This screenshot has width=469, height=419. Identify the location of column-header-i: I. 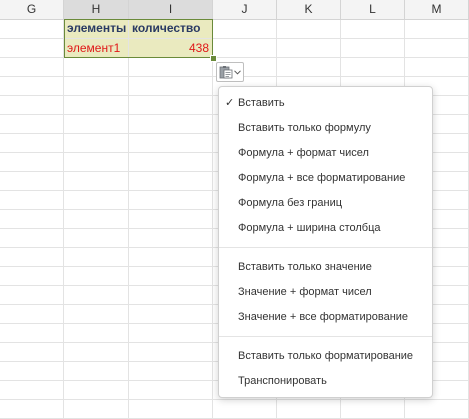
(171, 9).